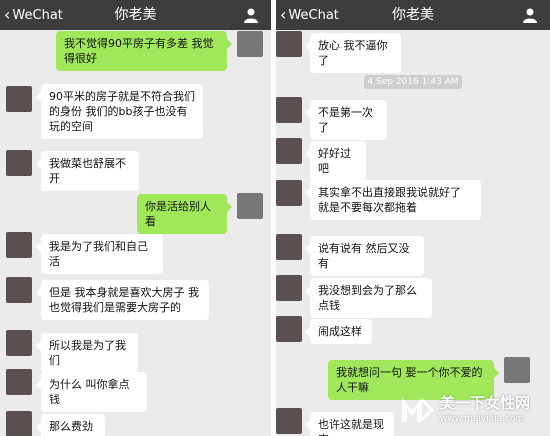 The width and height of the screenshot is (550, 436). Describe the element at coordinates (70, 425) in the screenshot. I see `message-bubble-incoming: 那么费劲` at that location.